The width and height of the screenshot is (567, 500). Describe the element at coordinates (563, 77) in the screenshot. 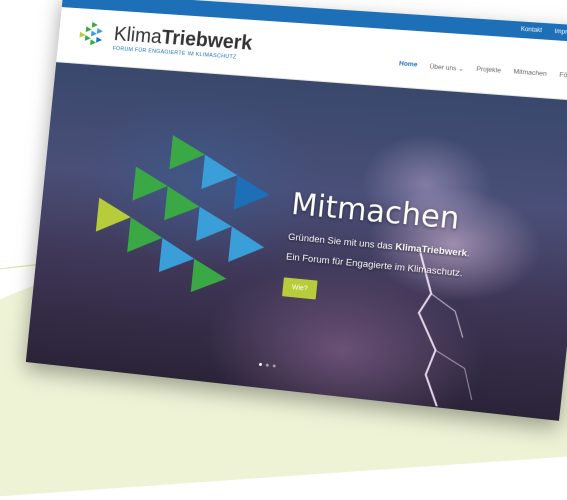

I see `nav-item-foerdern: Fördern` at that location.